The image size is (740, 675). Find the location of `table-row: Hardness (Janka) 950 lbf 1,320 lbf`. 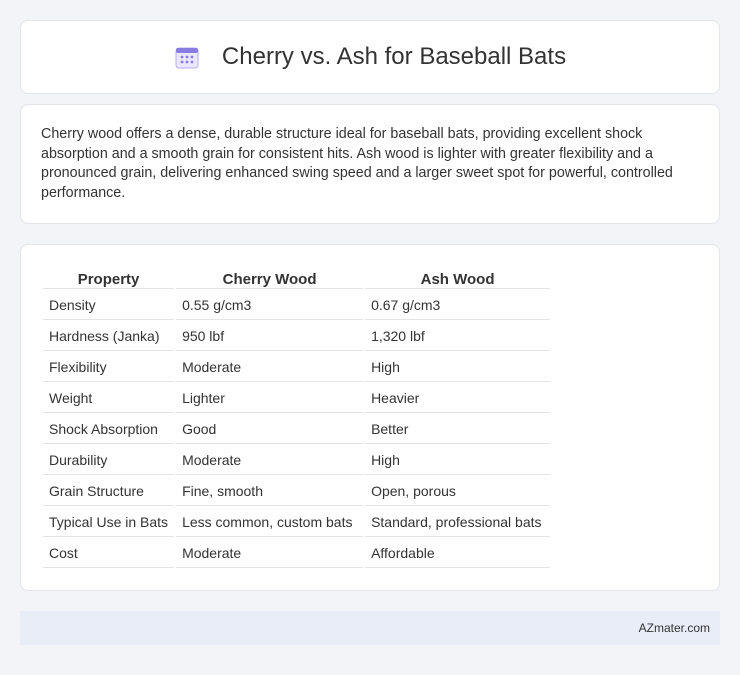

table-row: Hardness (Janka) 950 lbf 1,320 lbf is located at coordinates (297, 336).